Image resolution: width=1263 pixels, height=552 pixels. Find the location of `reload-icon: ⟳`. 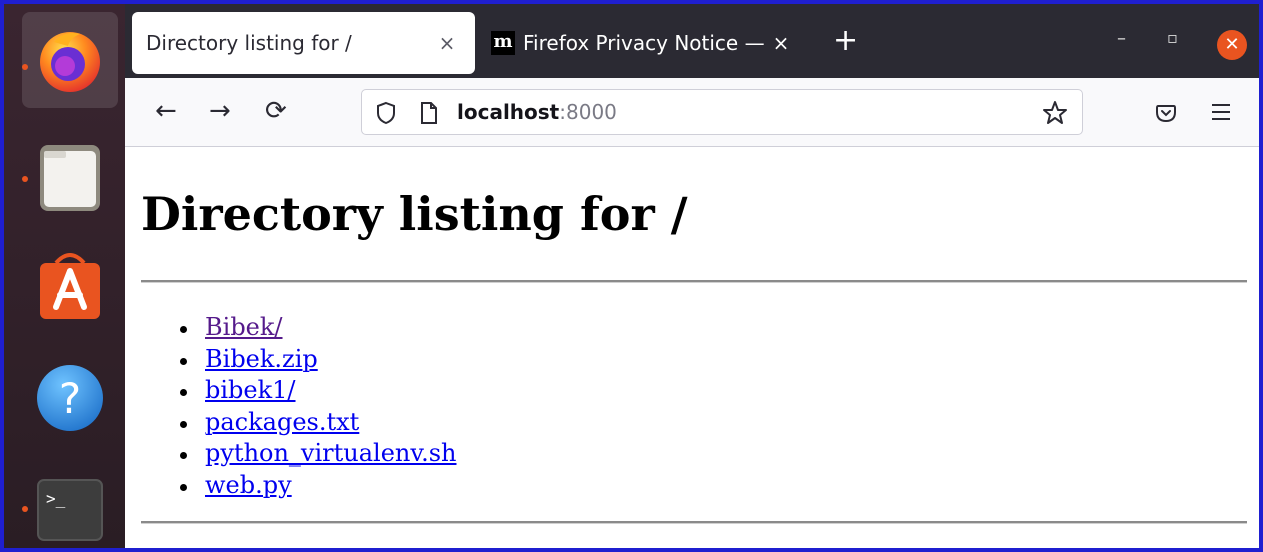

reload-icon: ⟳ is located at coordinates (276, 111).